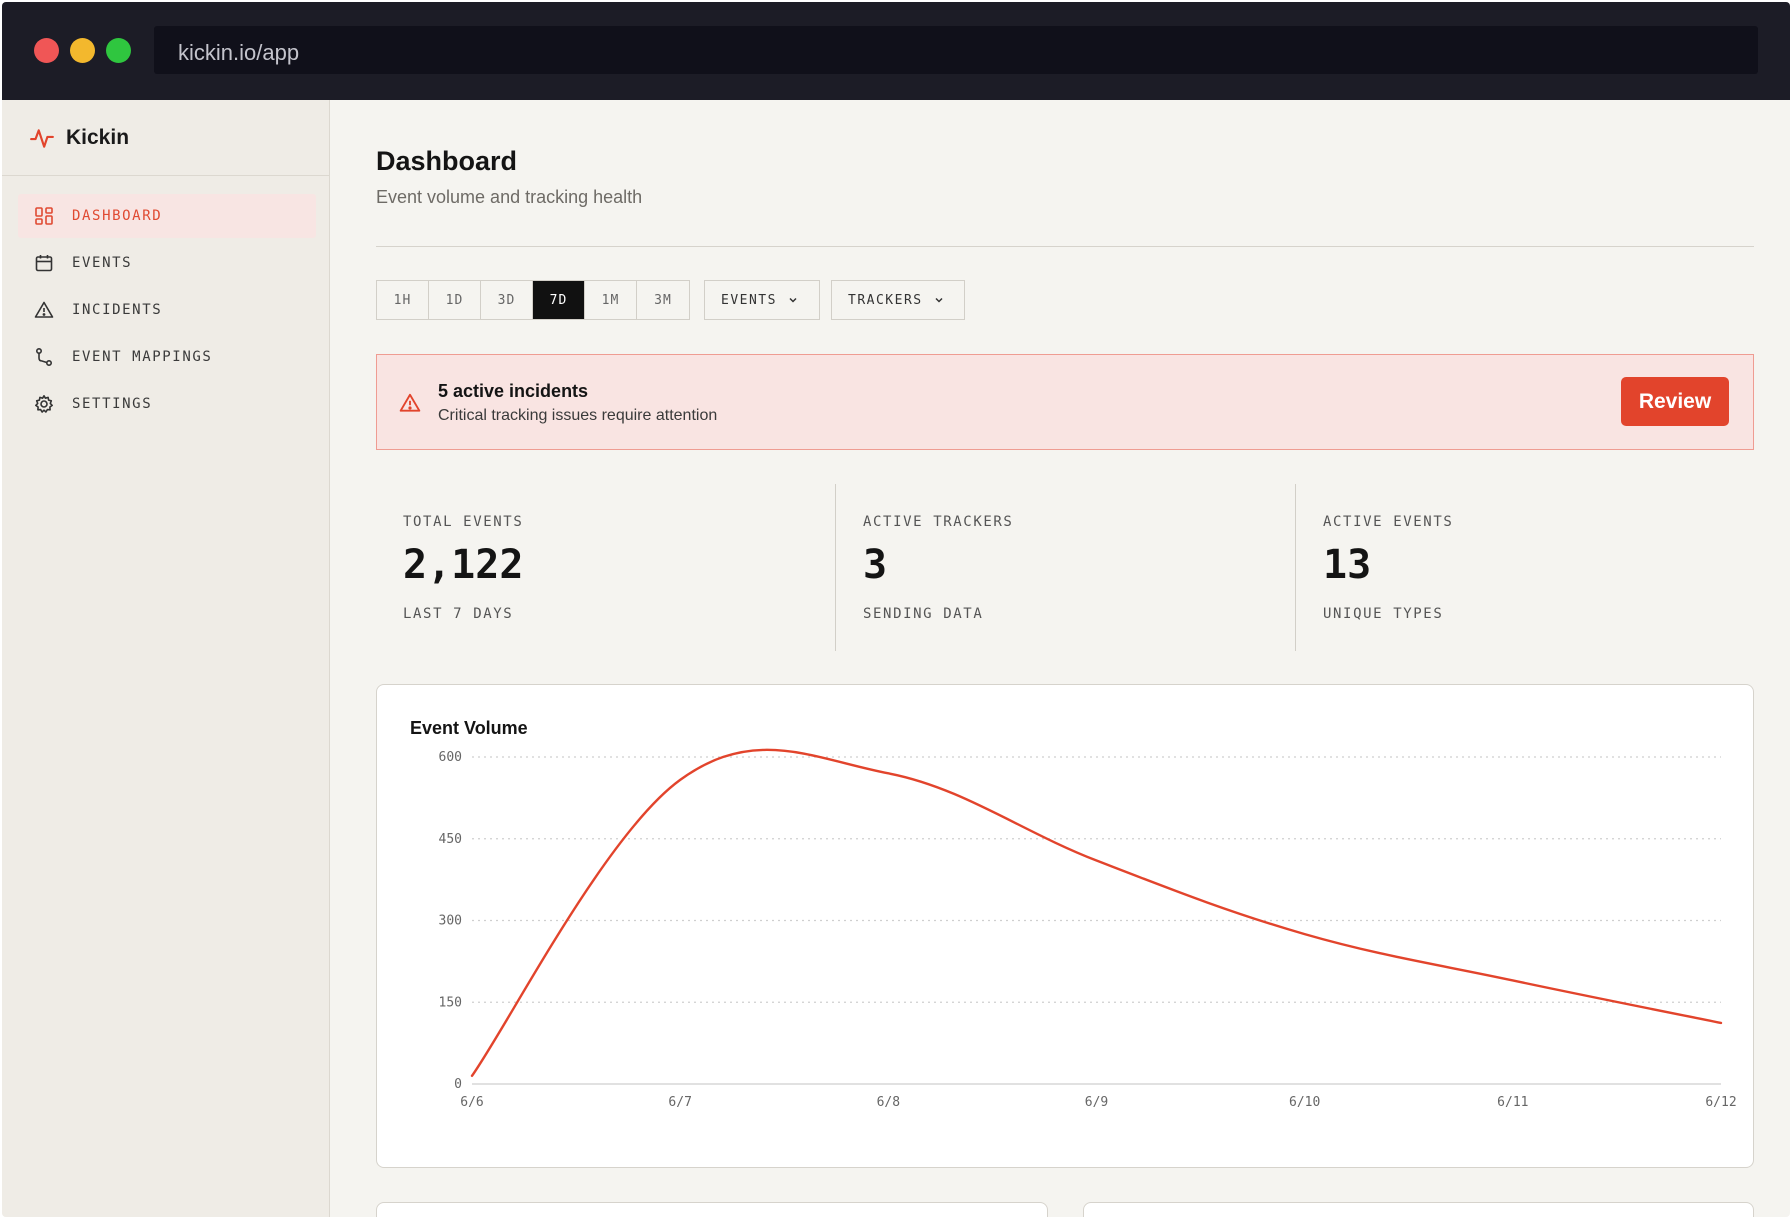 This screenshot has height=1219, width=1792. I want to click on bottom-card-left, so click(712, 1209).